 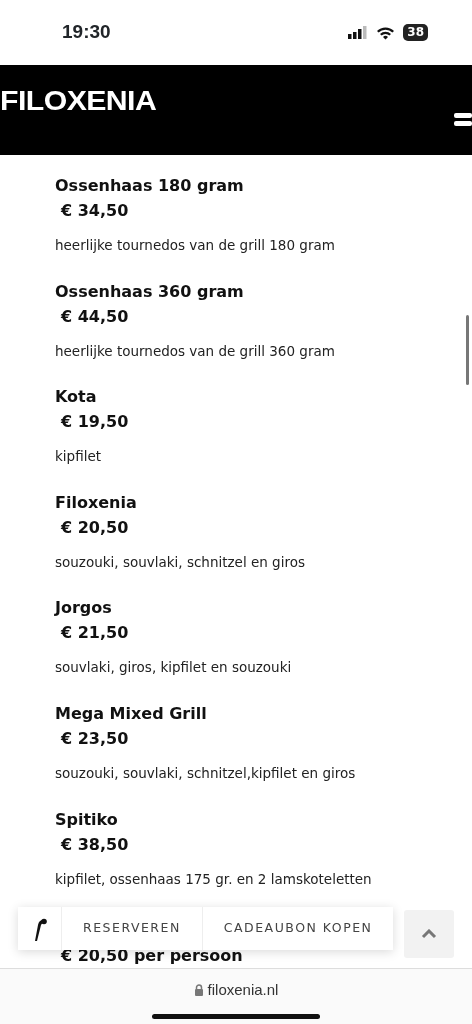 What do you see at coordinates (195, 351) in the screenshot?
I see `dish-description: heerlijke tournedos van de grill 360 gram` at bounding box center [195, 351].